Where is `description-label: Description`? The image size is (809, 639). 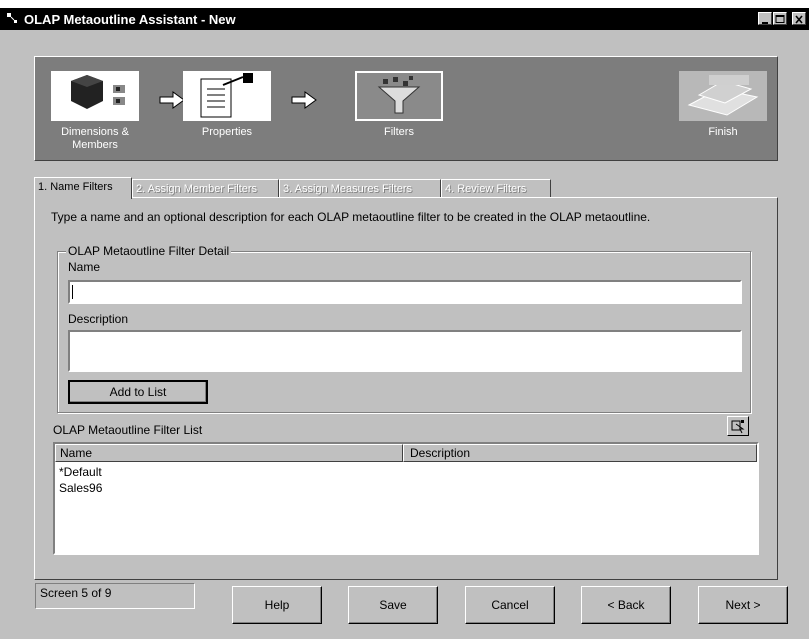 description-label: Description is located at coordinates (98, 319).